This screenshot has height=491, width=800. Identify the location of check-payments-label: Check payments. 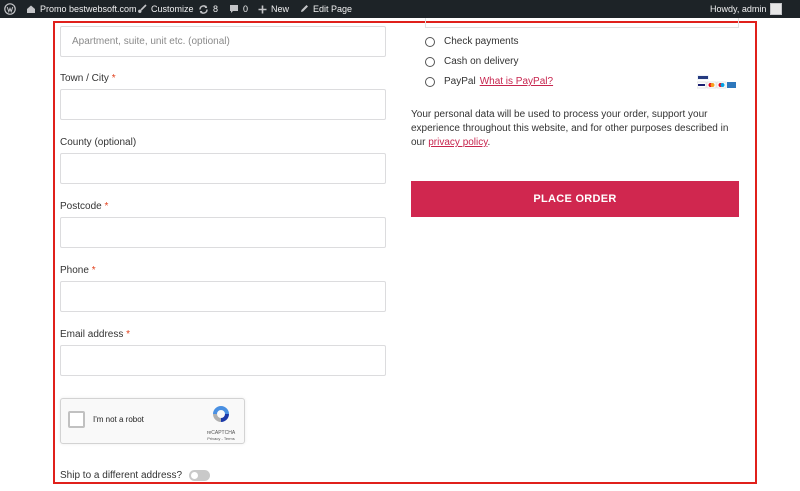
(481, 41).